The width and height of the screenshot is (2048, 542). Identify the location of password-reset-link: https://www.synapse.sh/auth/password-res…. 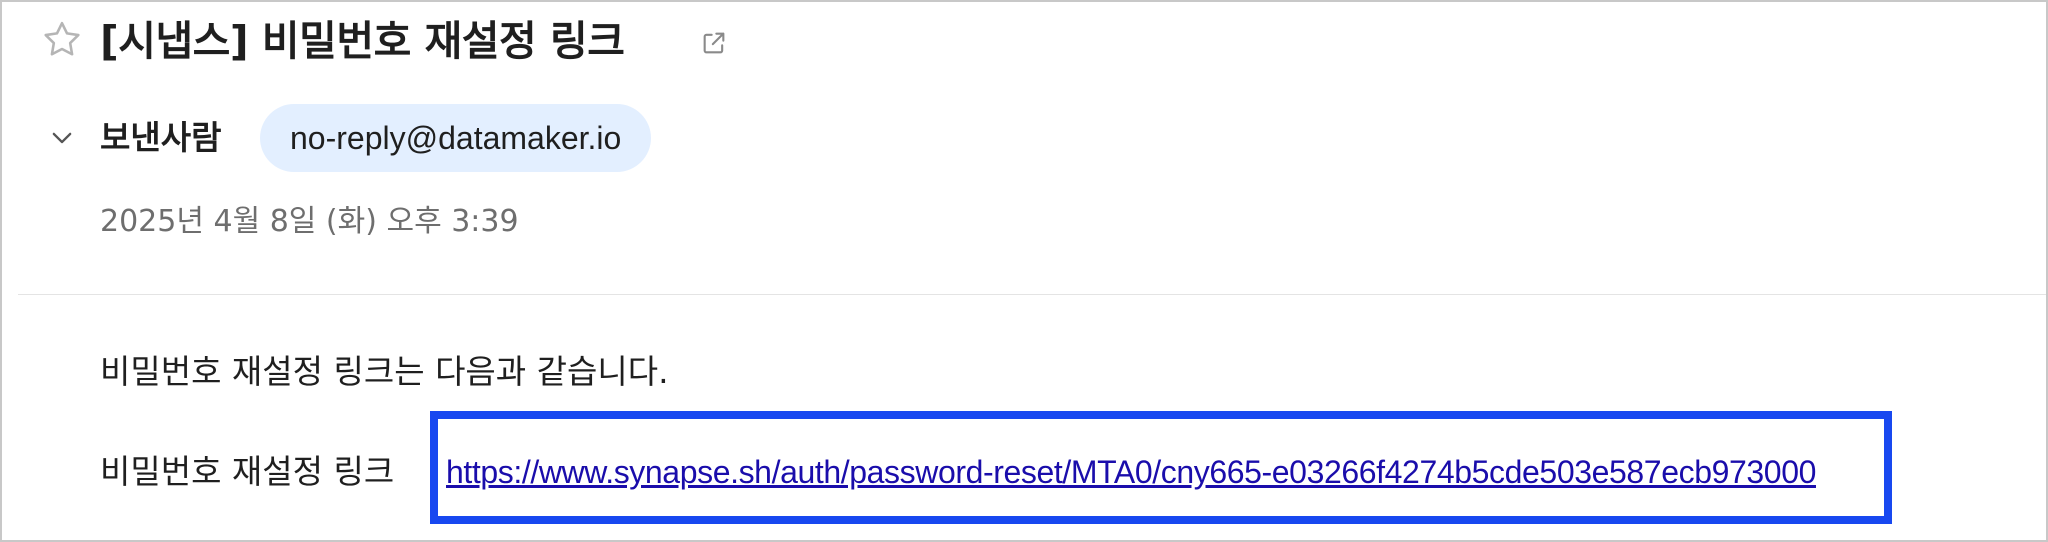
(1131, 472).